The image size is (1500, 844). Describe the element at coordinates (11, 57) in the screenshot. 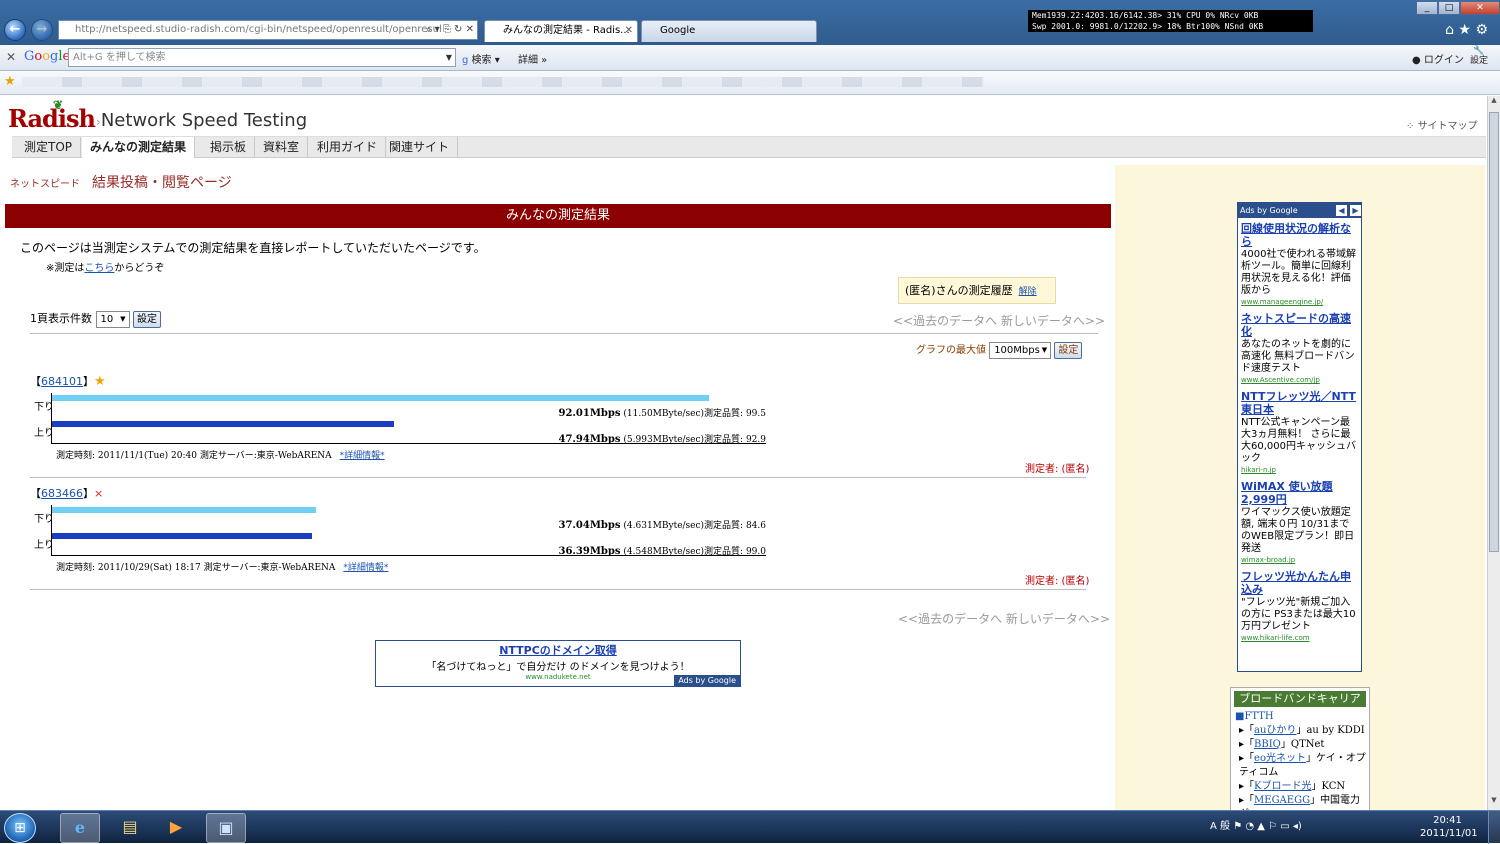

I see `toolbar-close-icon: ✕` at that location.